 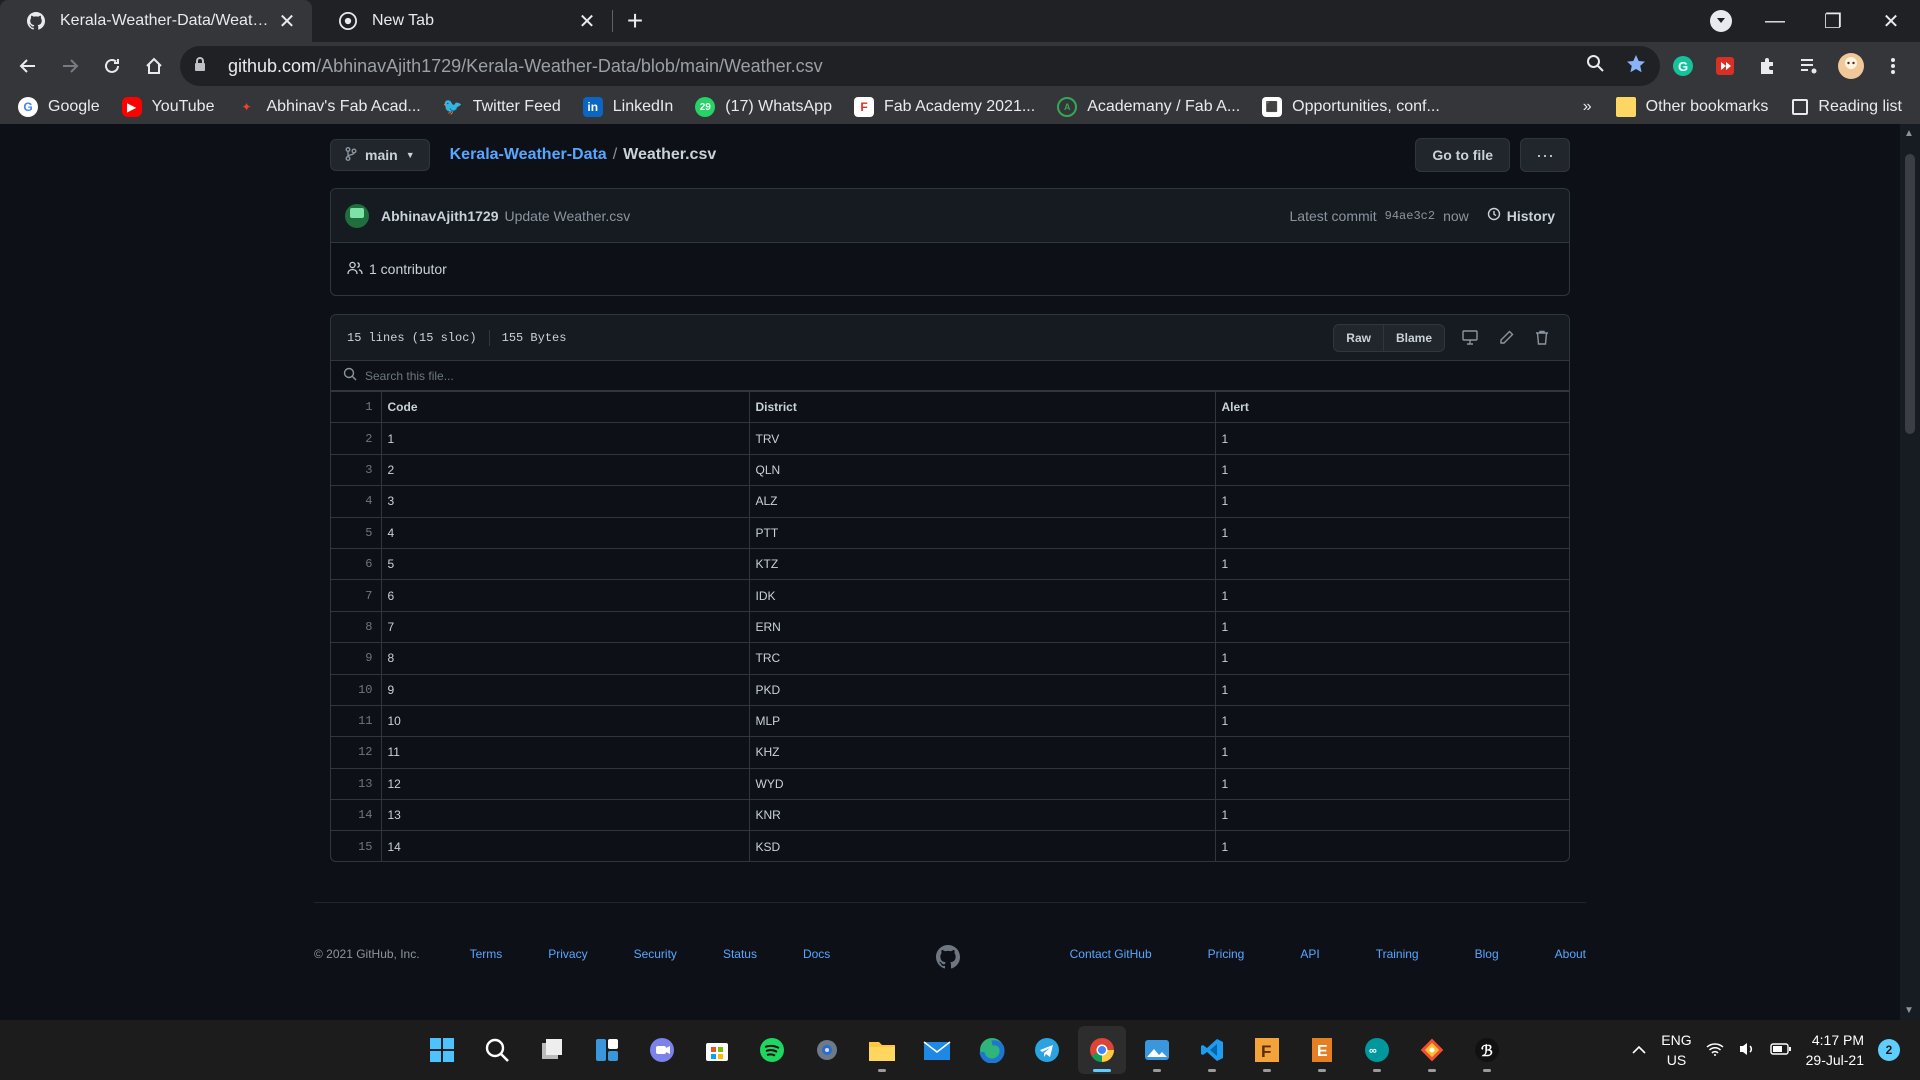 I want to click on start-icon, so click(x=442, y=1050).